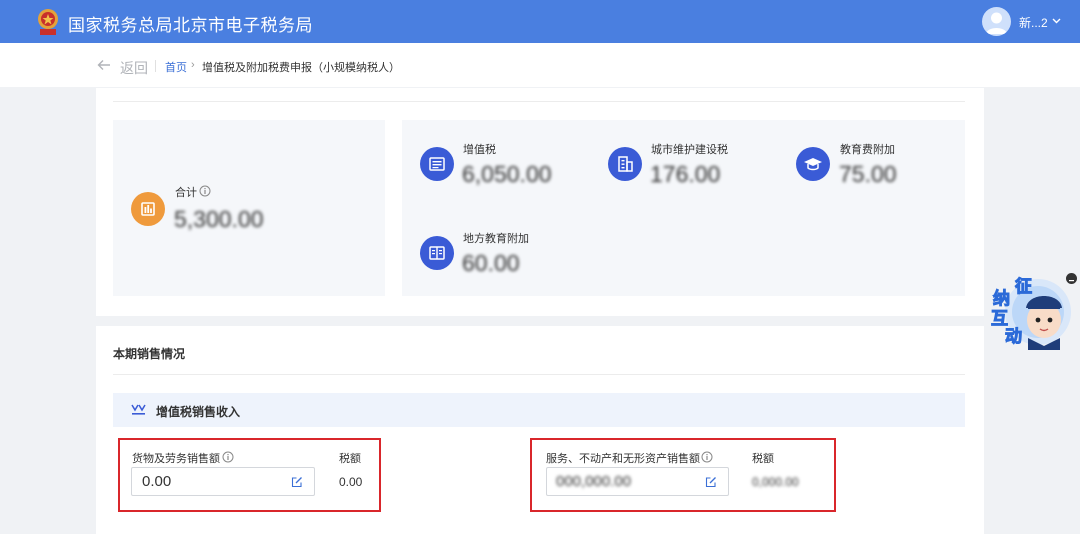 Image resolution: width=1080 pixels, height=534 pixels. I want to click on breadcrumb-divider, so click(155, 66).